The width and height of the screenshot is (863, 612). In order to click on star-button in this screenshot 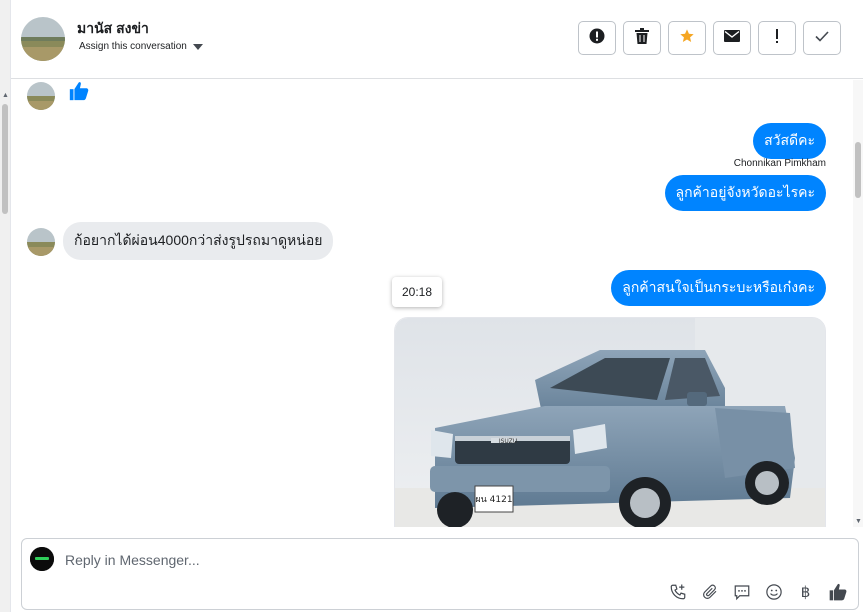, I will do `click(687, 38)`.